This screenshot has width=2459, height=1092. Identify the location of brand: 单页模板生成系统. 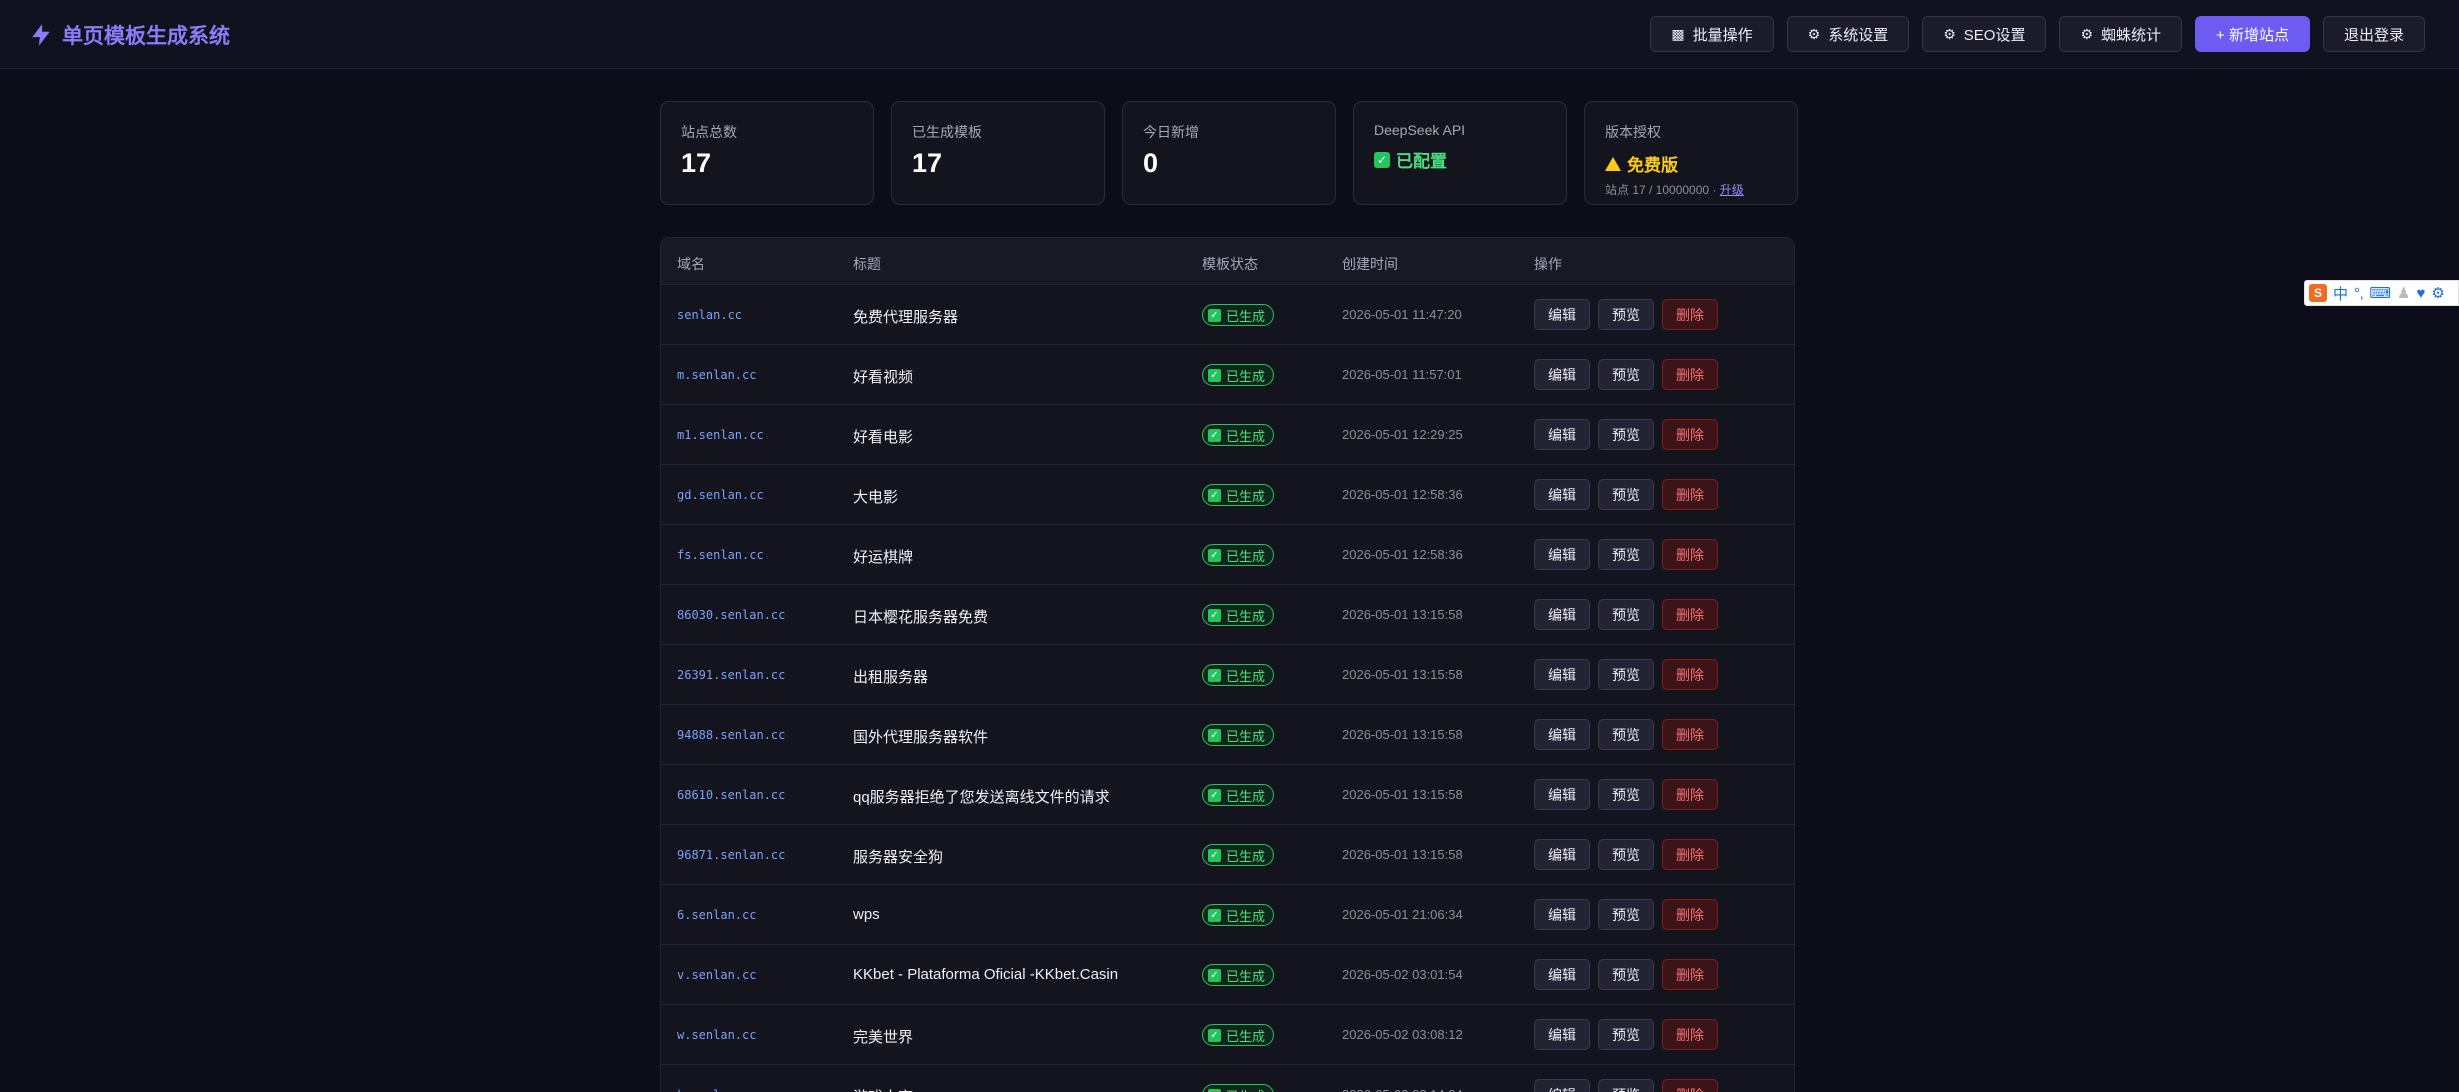
(129, 35).